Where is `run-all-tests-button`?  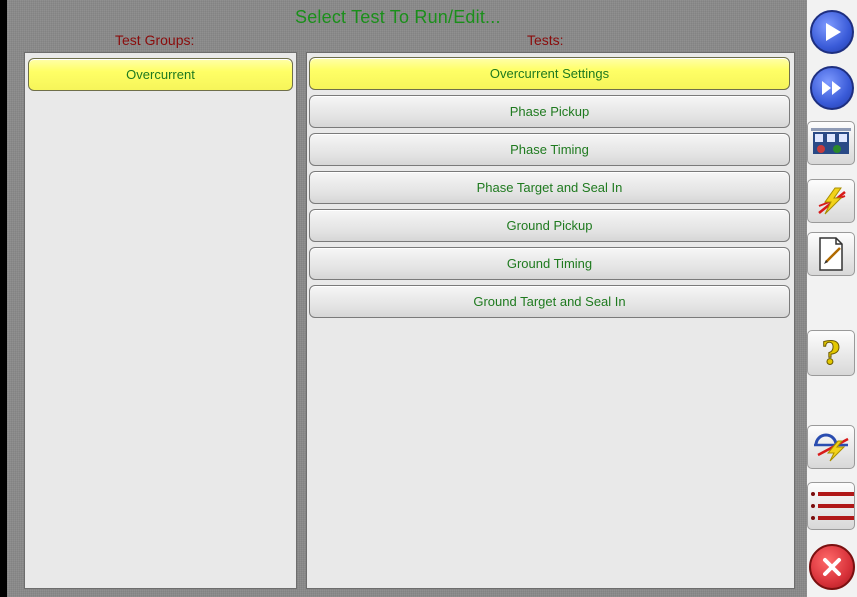
run-all-tests-button is located at coordinates (832, 88).